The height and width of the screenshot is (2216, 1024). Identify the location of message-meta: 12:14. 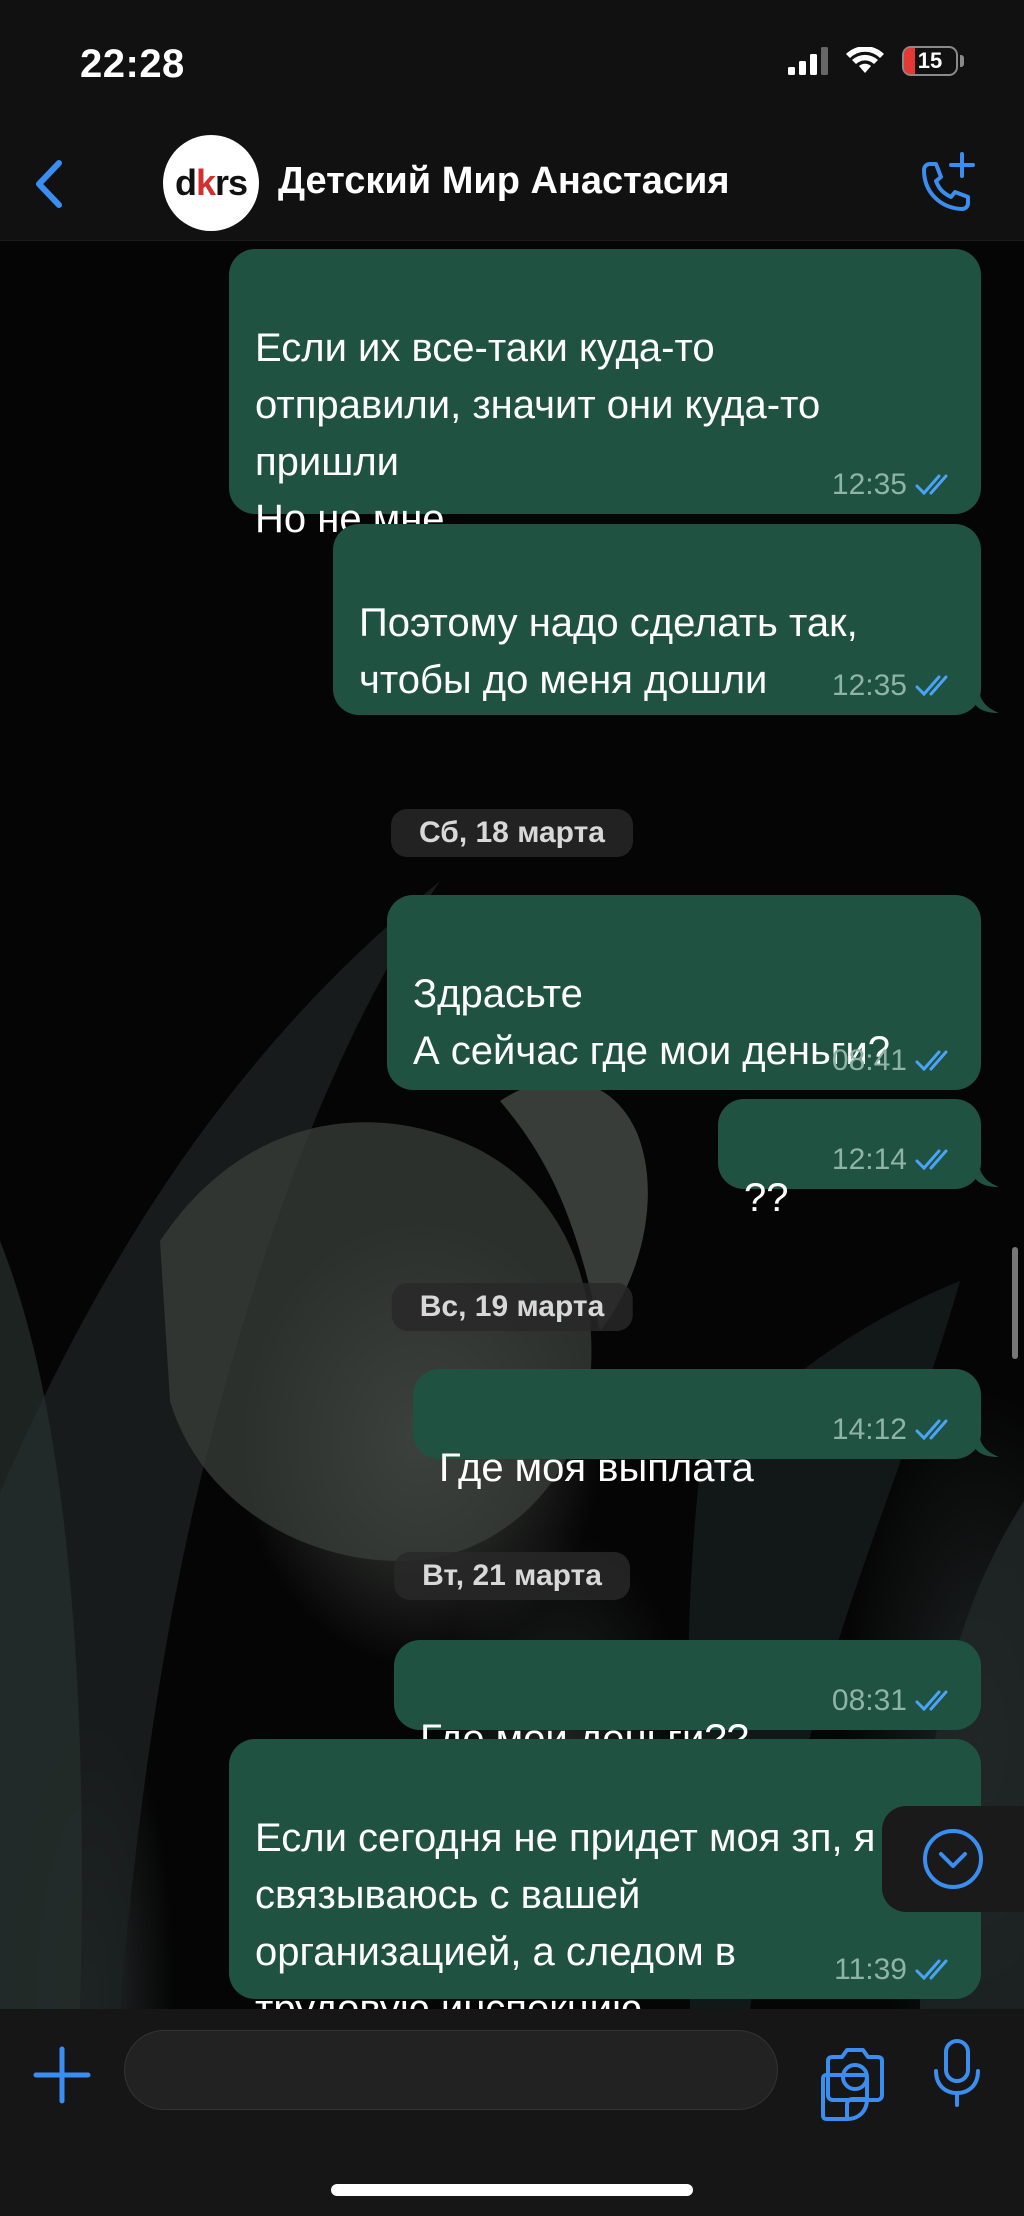
(894, 1160).